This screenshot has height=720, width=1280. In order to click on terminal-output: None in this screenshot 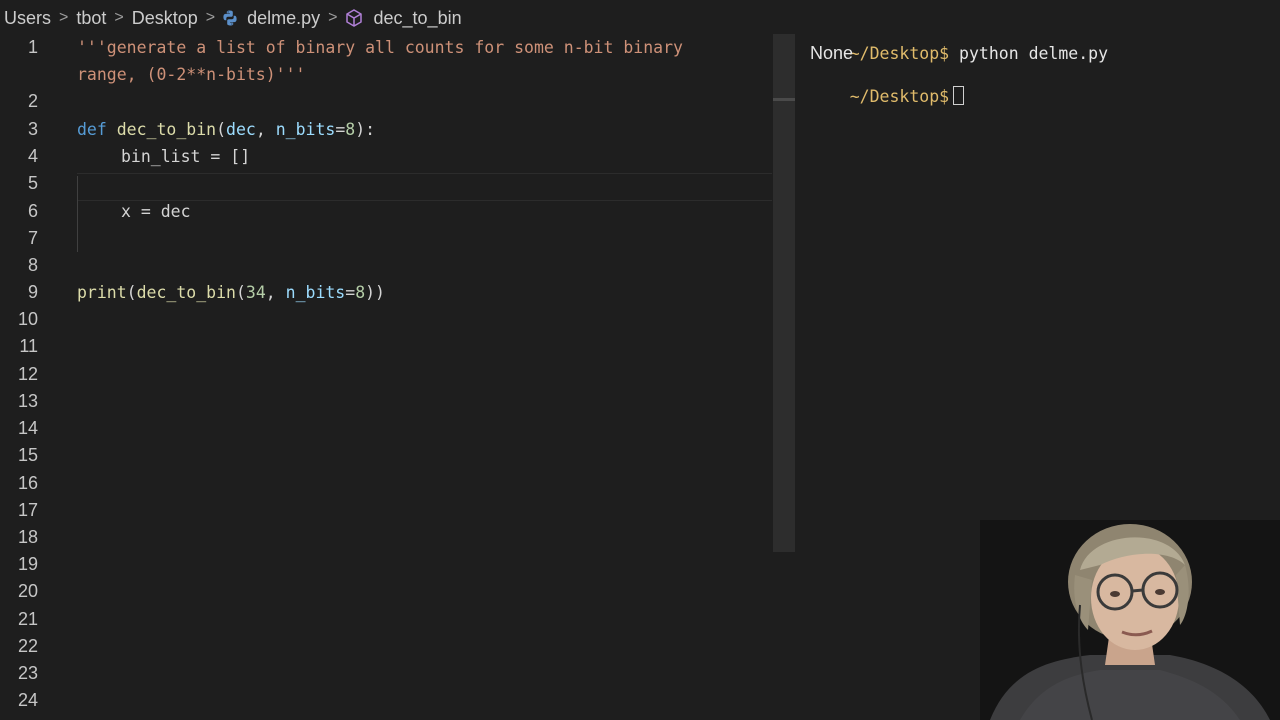, I will do `click(832, 53)`.